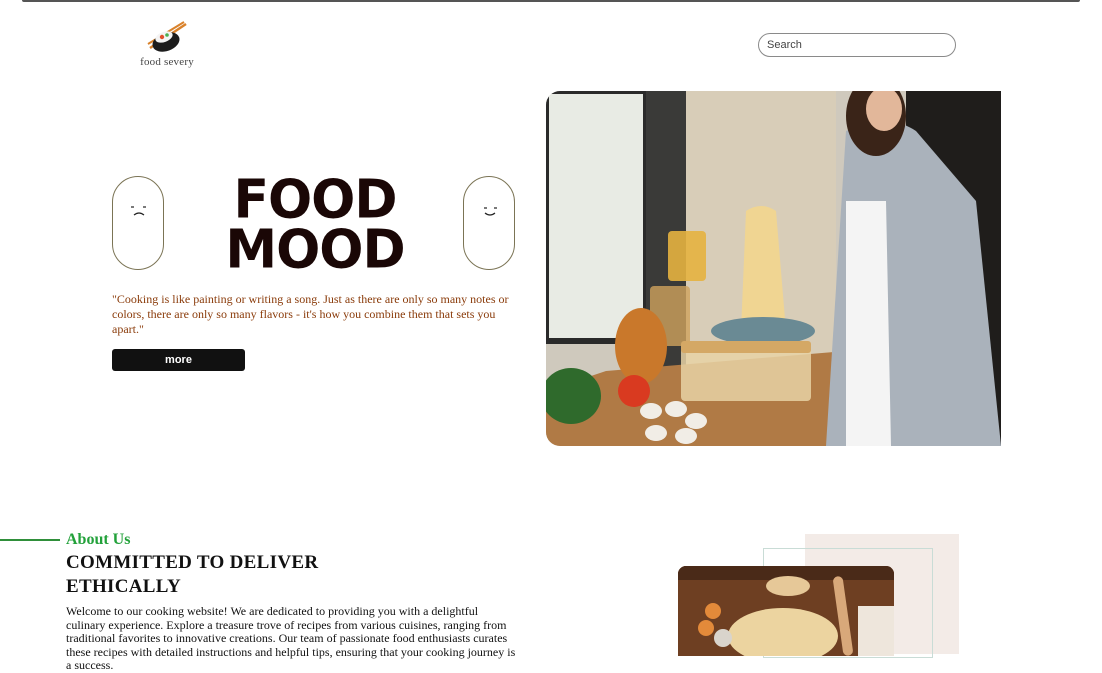 The height and width of the screenshot is (673, 1102). I want to click on hero-title-line1: FOOD, so click(315, 200).